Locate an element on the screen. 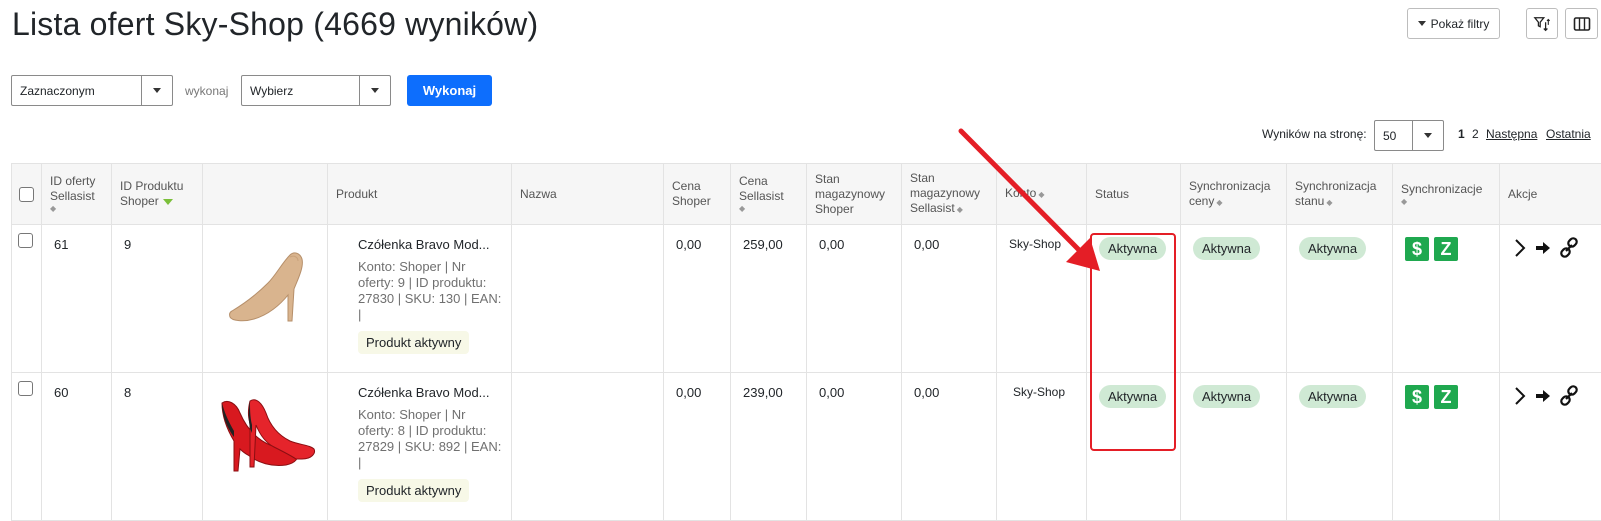  header-image is located at coordinates (265, 194).